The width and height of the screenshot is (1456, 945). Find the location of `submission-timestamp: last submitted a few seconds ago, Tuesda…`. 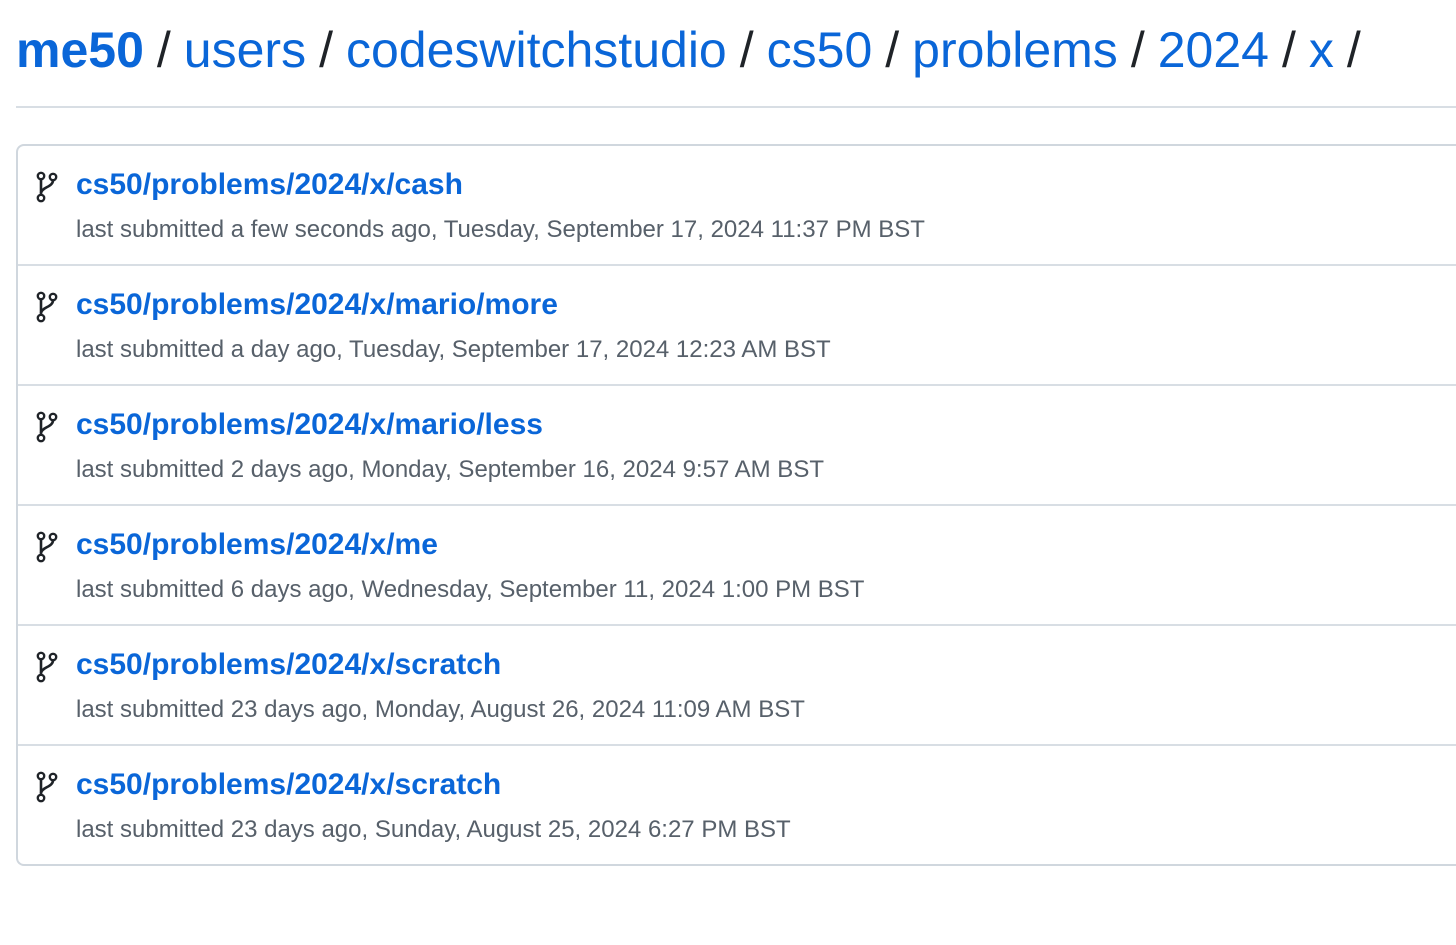

submission-timestamp: last submitted a few seconds ago, Tuesda… is located at coordinates (500, 229).